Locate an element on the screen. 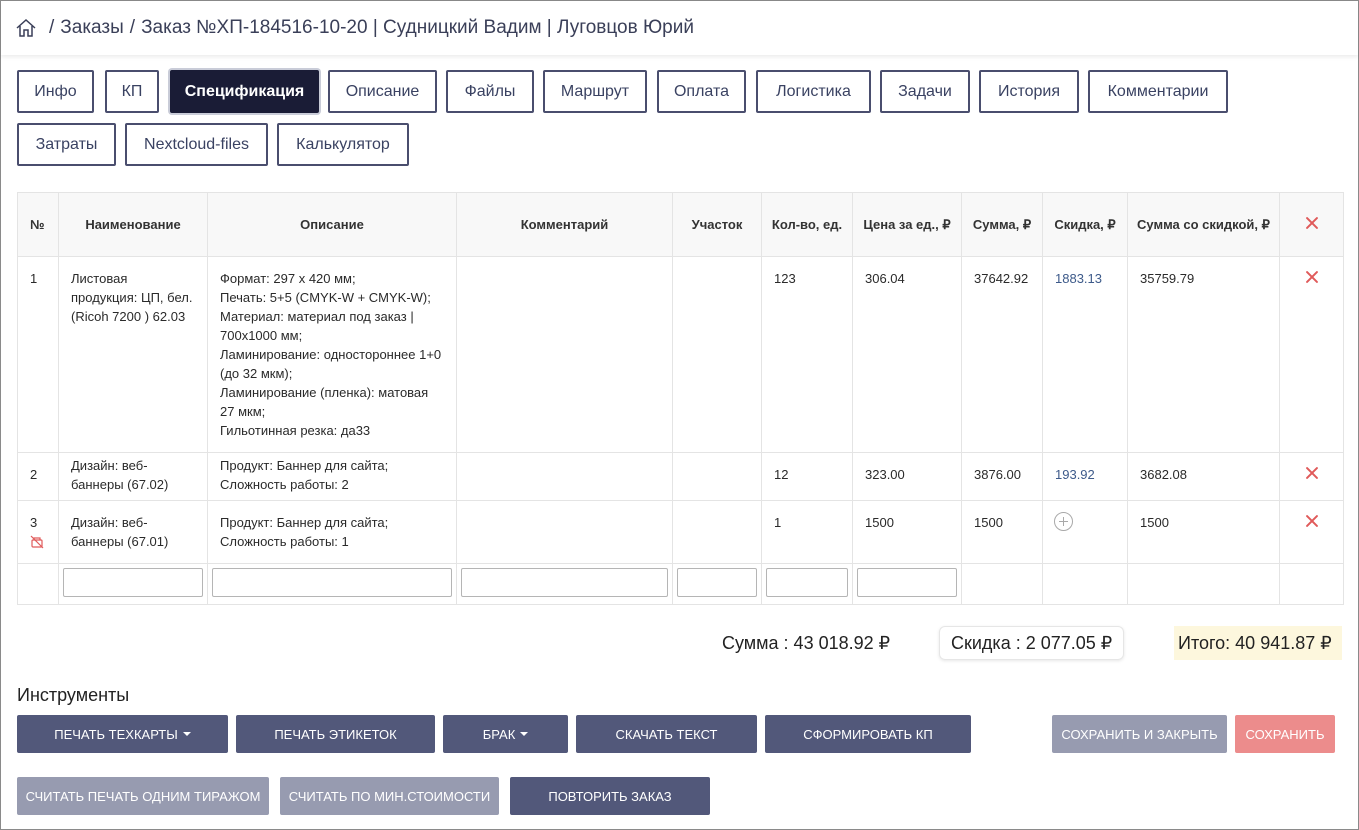  row-discount-link: 193.92 is located at coordinates (1085, 476).